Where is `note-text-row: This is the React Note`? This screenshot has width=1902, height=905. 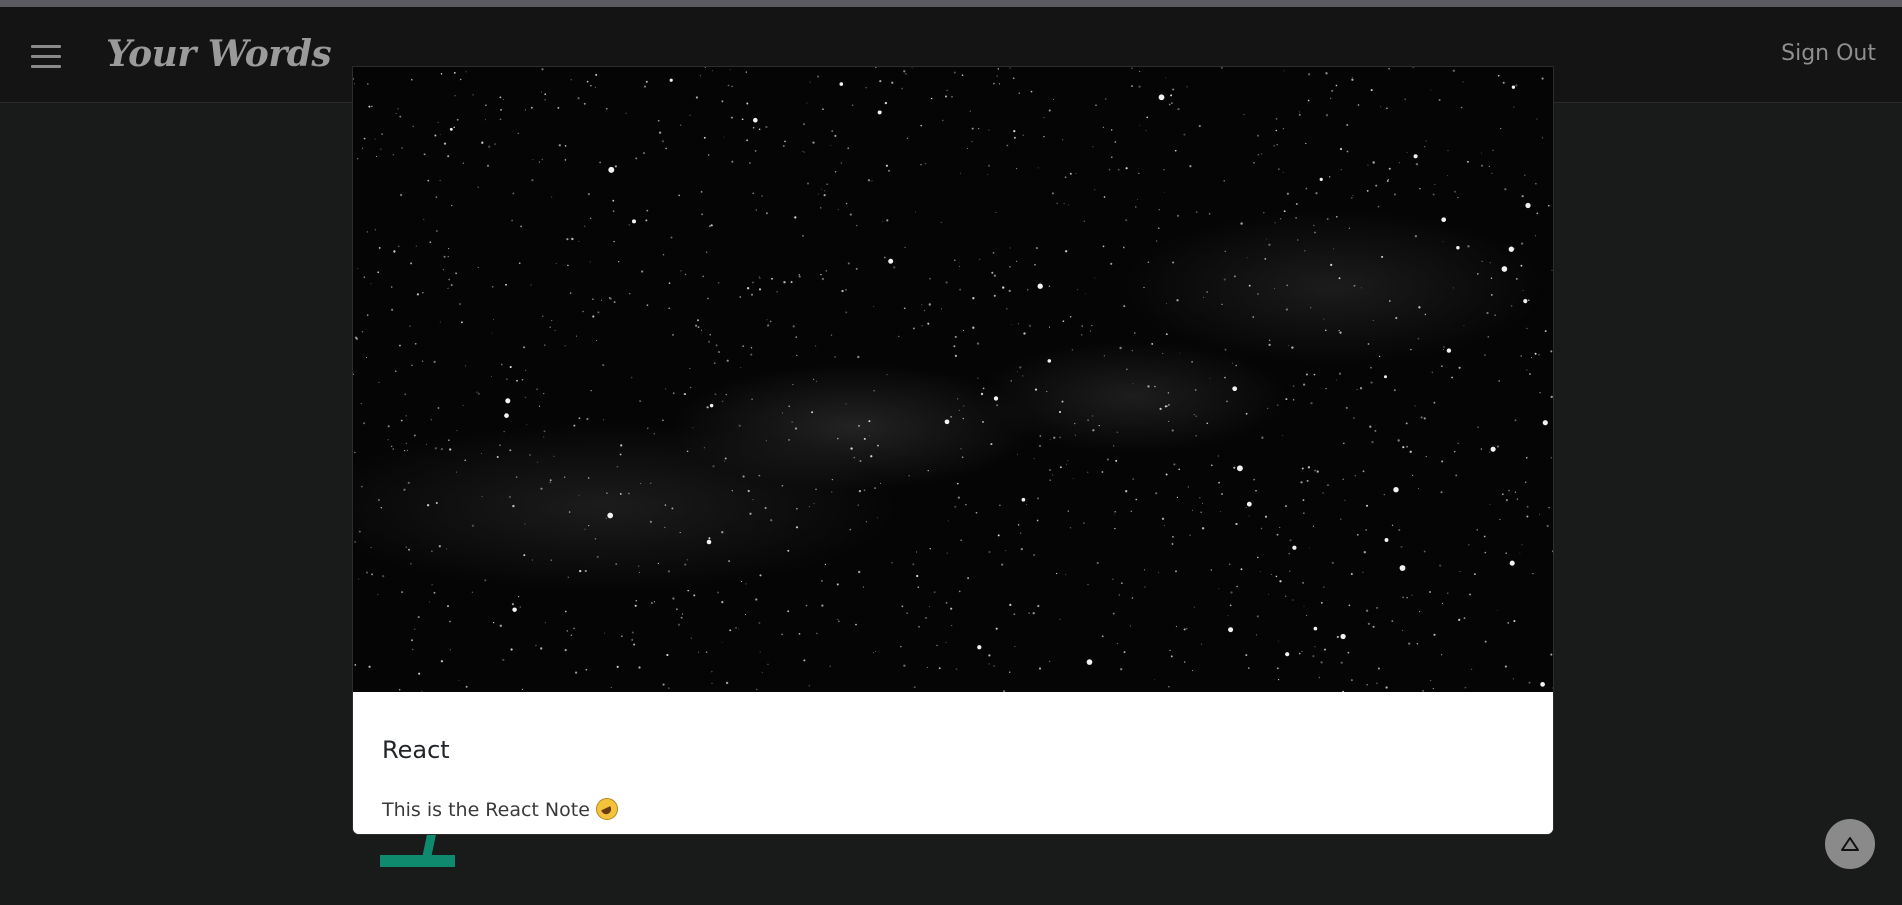 note-text-row: This is the React Note is located at coordinates (500, 809).